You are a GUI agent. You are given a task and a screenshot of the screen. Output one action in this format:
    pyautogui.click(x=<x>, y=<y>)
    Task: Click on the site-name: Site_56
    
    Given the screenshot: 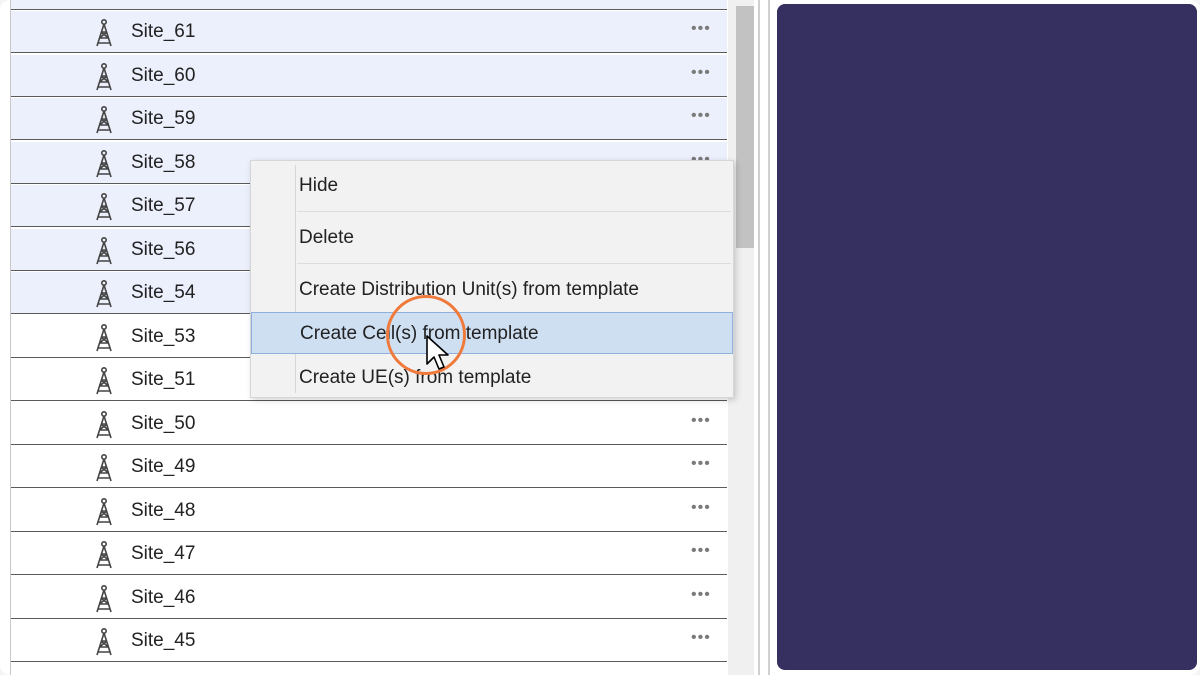 What is the action you would take?
    pyautogui.click(x=163, y=249)
    